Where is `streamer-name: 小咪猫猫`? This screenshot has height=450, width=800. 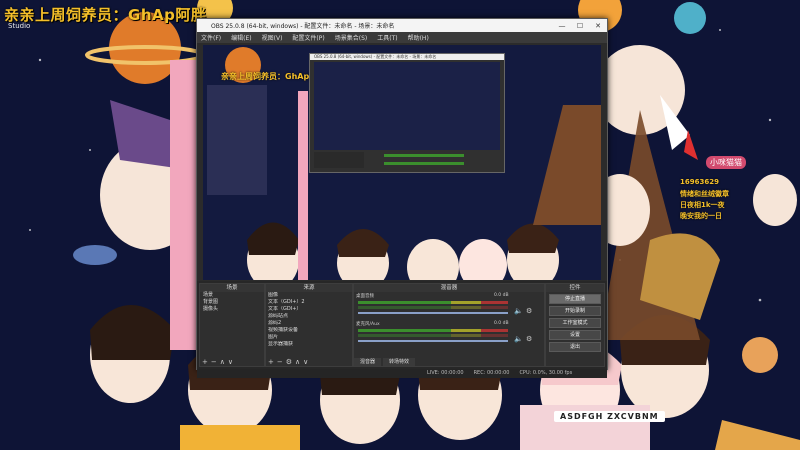
streamer-name: 小咪猫猫 is located at coordinates (726, 162).